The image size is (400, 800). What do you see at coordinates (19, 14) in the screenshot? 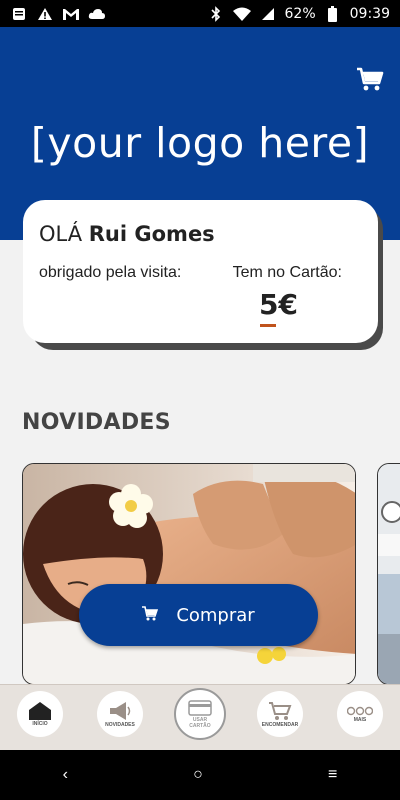
I see `gallery-icon` at bounding box center [19, 14].